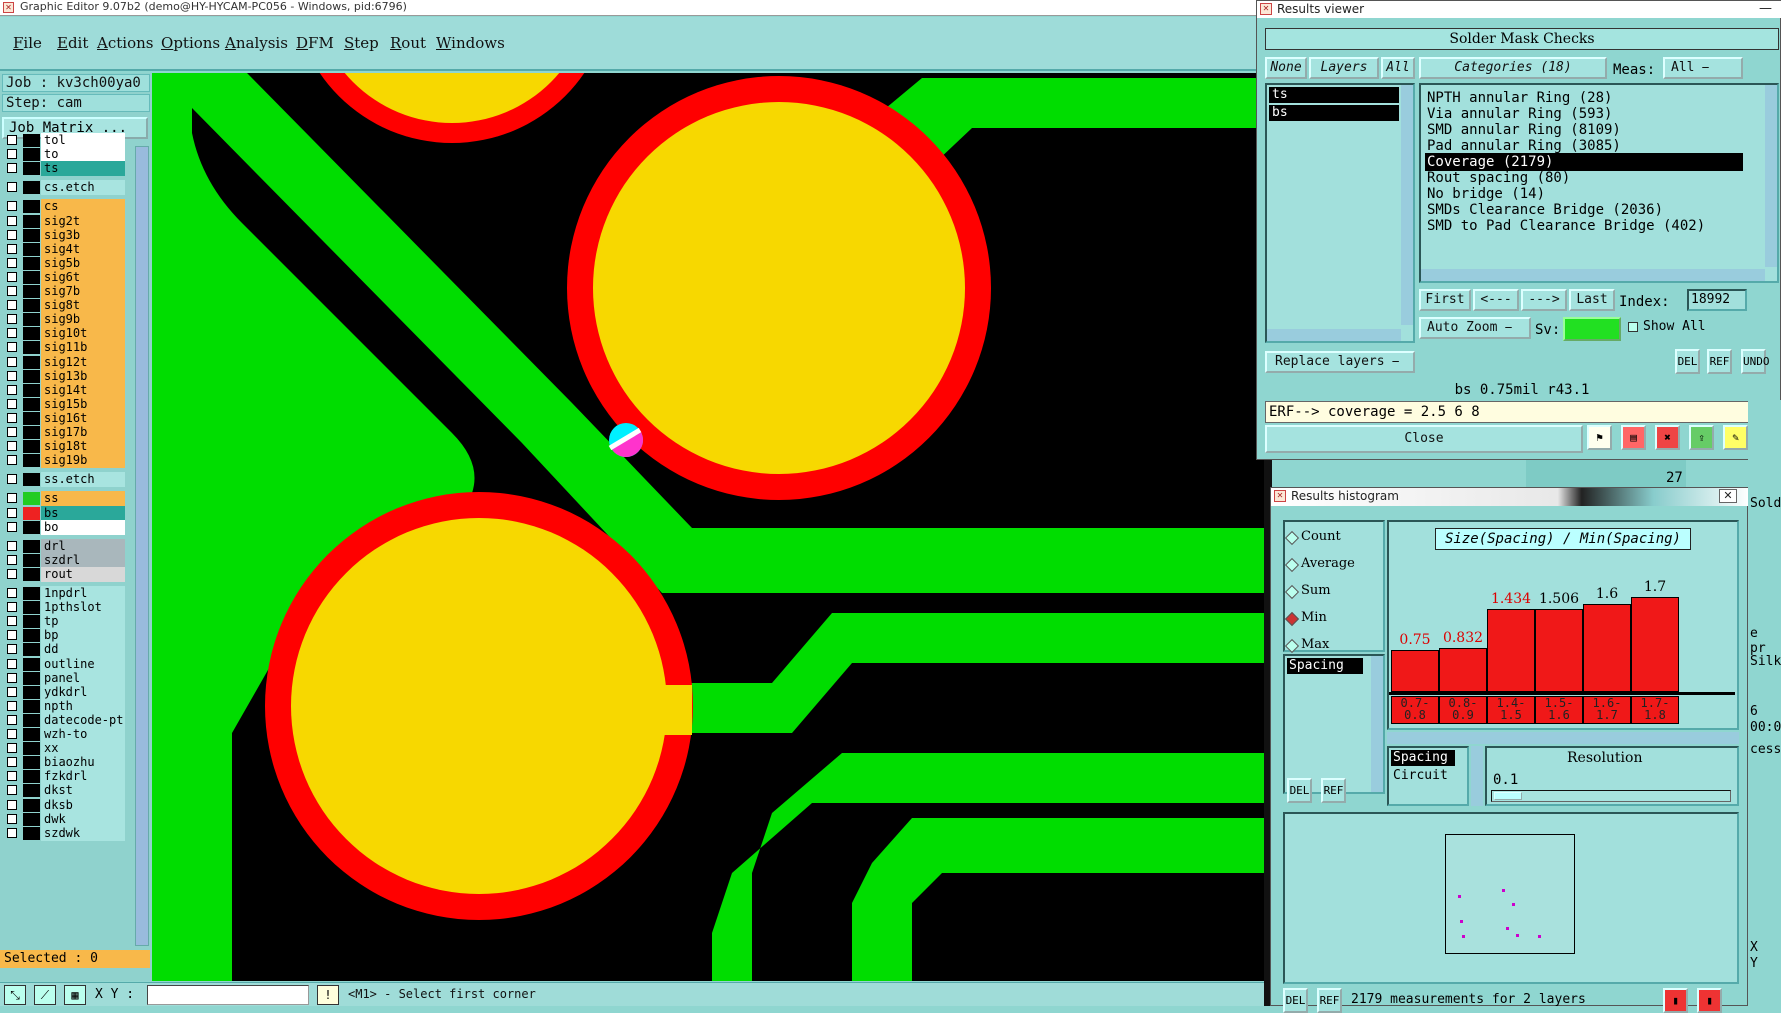  What do you see at coordinates (1308, 591) in the screenshot?
I see `sum-radio: Sum` at bounding box center [1308, 591].